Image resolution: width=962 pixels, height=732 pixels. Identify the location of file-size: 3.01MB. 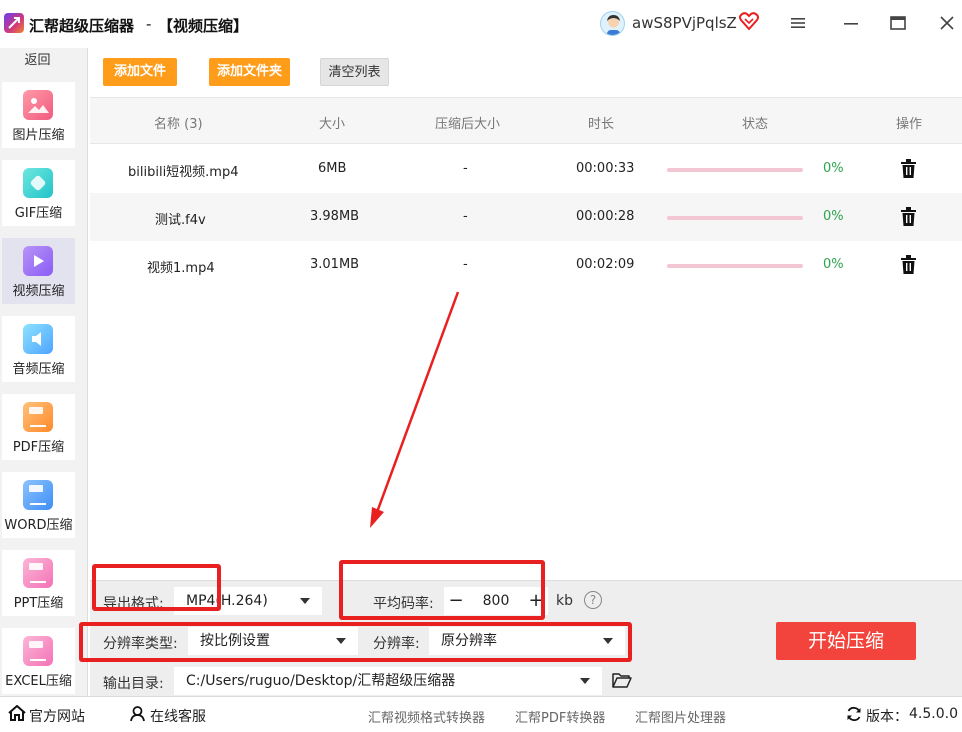
(335, 264).